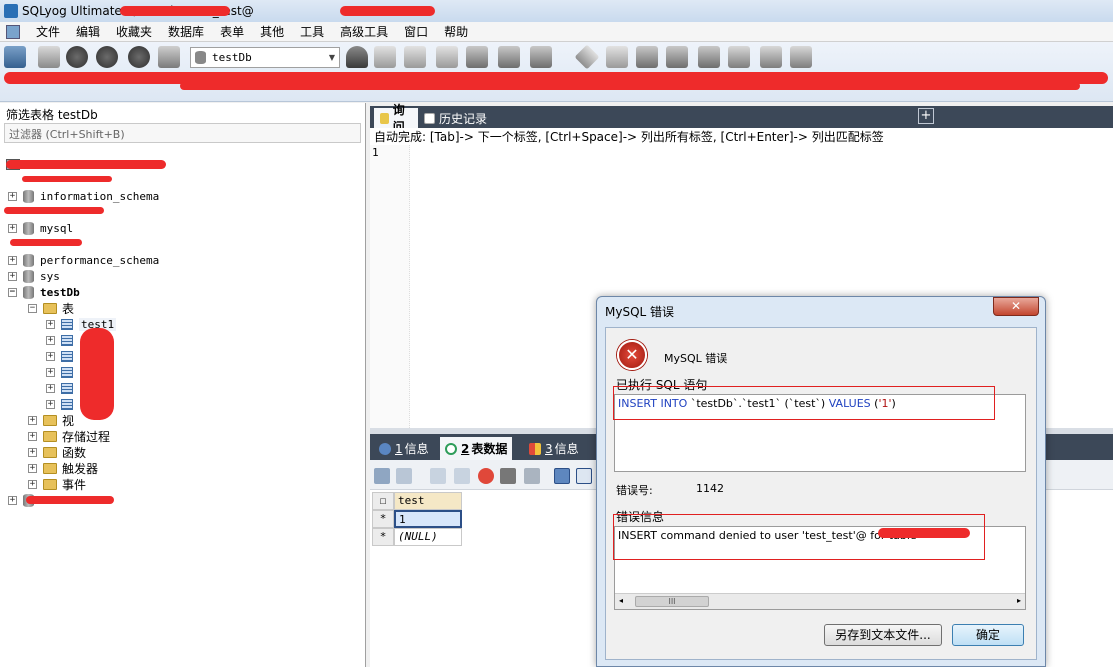  What do you see at coordinates (265, 57) in the screenshot?
I see `database-select: testDb ▼` at bounding box center [265, 57].